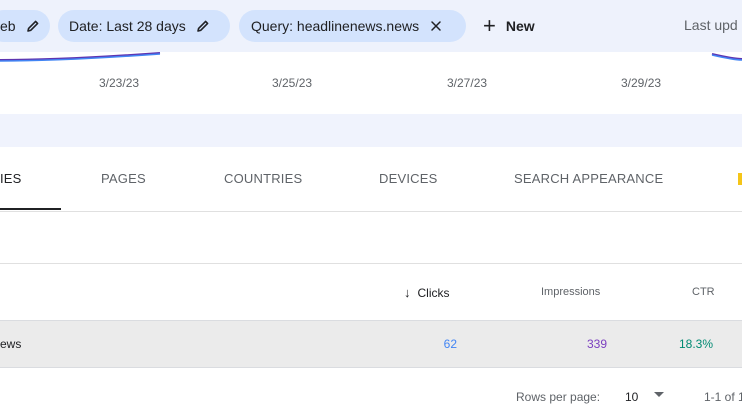 Image resolution: width=742 pixels, height=417 pixels. Describe the element at coordinates (371, 57) in the screenshot. I see `chart-lines` at that location.